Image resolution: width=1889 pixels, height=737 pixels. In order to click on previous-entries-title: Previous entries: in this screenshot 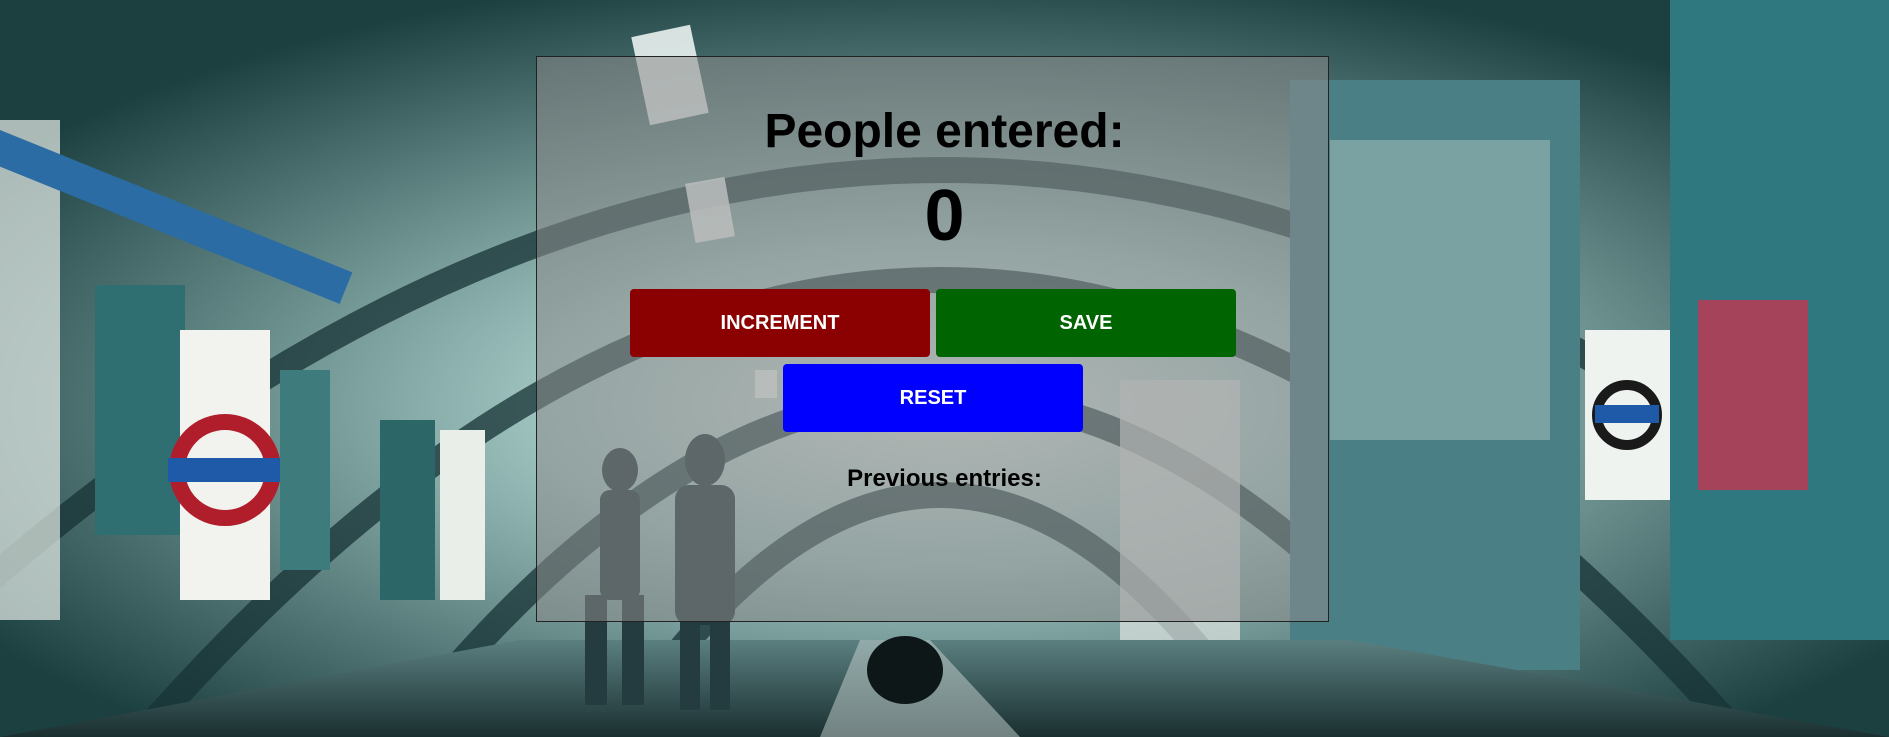, I will do `click(944, 478)`.